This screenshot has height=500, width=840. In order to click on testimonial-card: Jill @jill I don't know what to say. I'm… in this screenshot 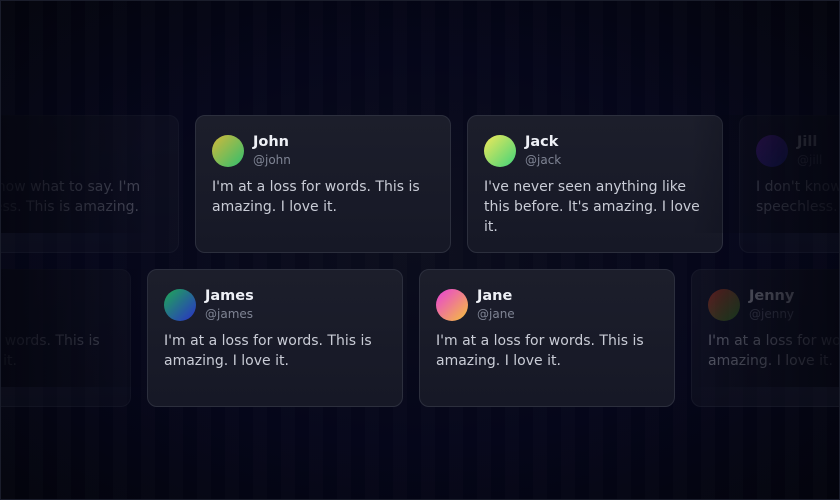, I will do `click(789, 184)`.